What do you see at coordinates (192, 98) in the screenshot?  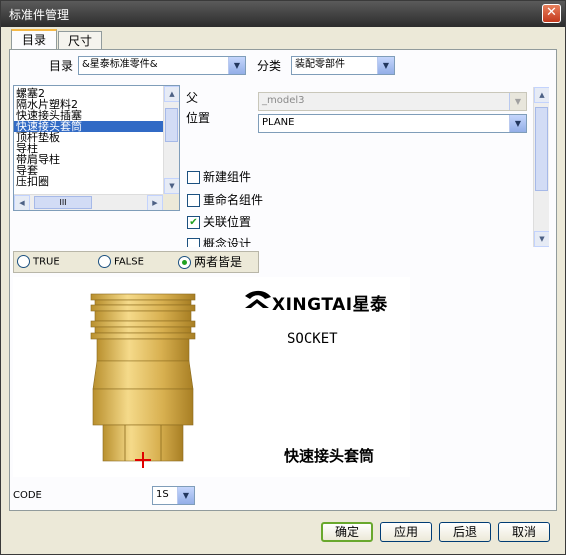 I see `parent-label: 父` at bounding box center [192, 98].